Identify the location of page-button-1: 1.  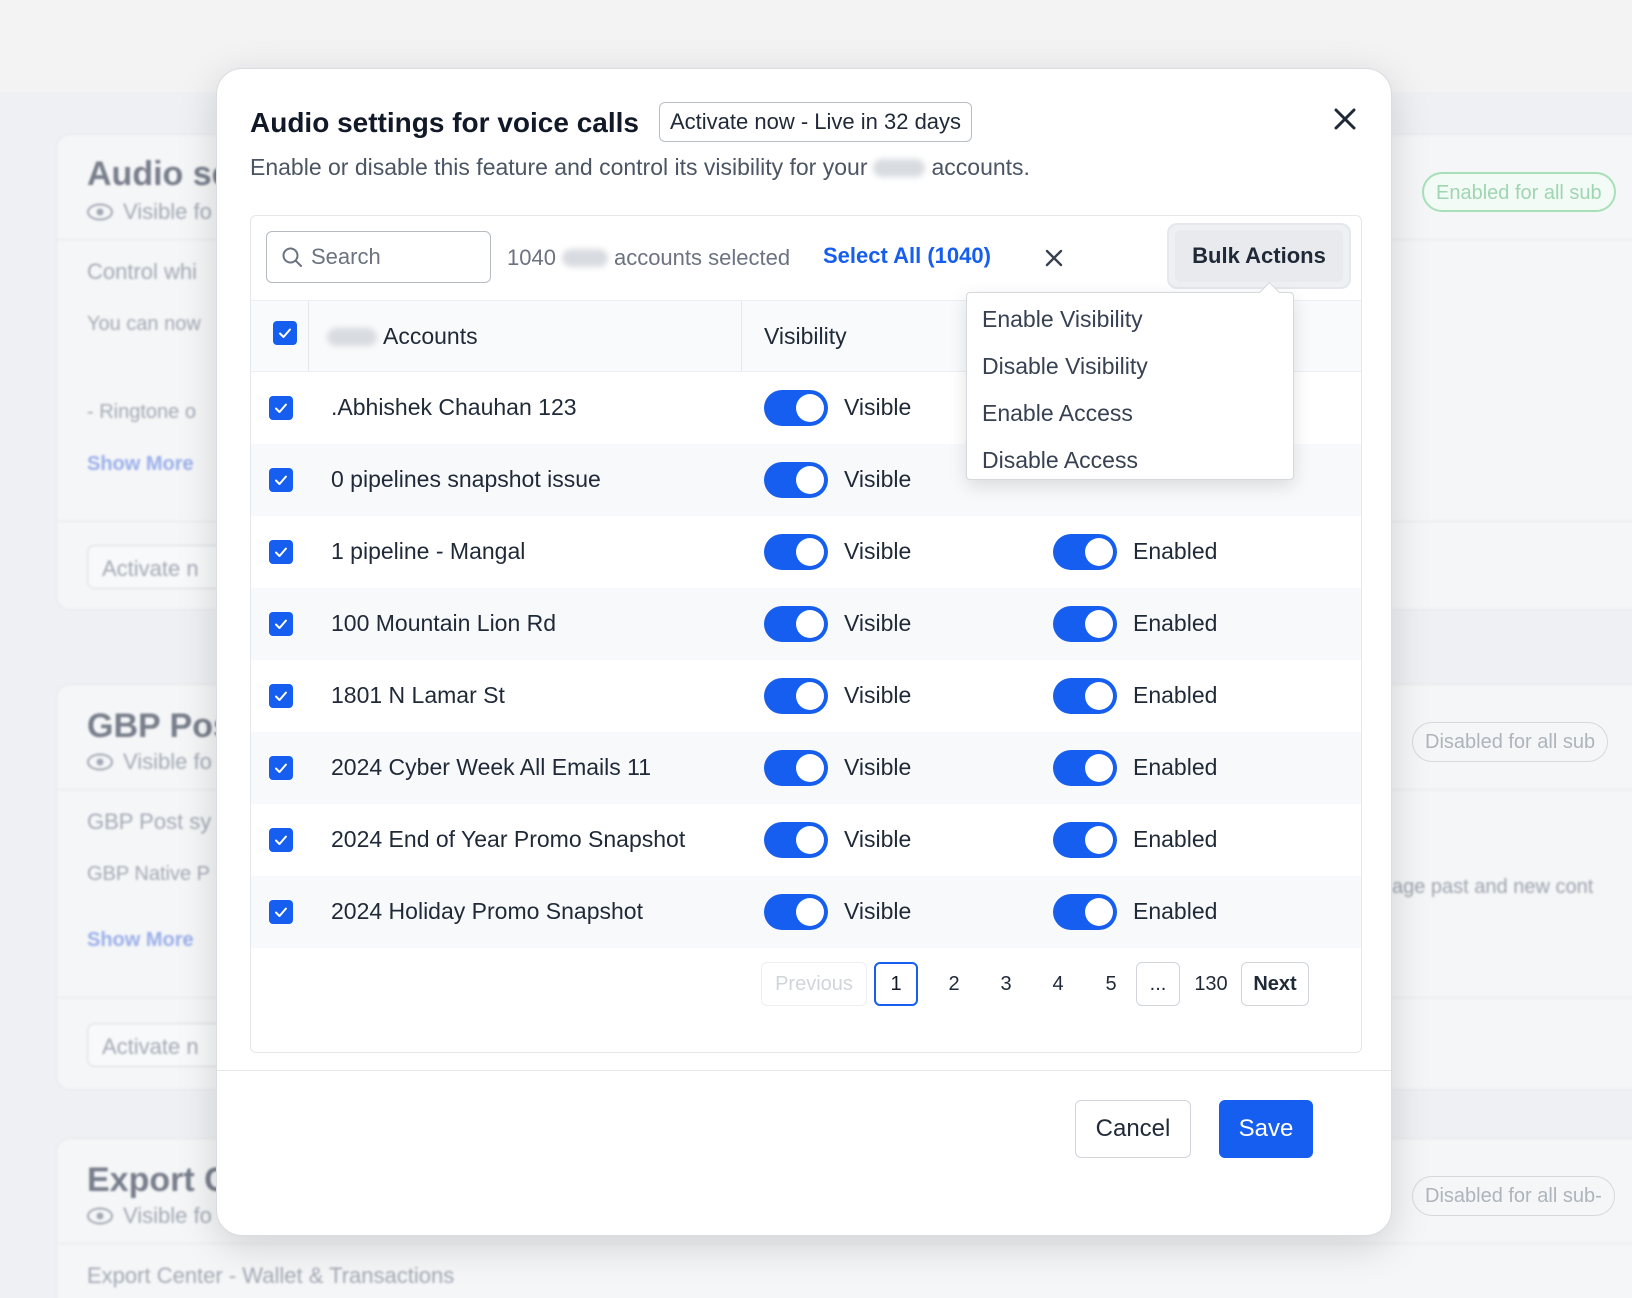
(896, 984).